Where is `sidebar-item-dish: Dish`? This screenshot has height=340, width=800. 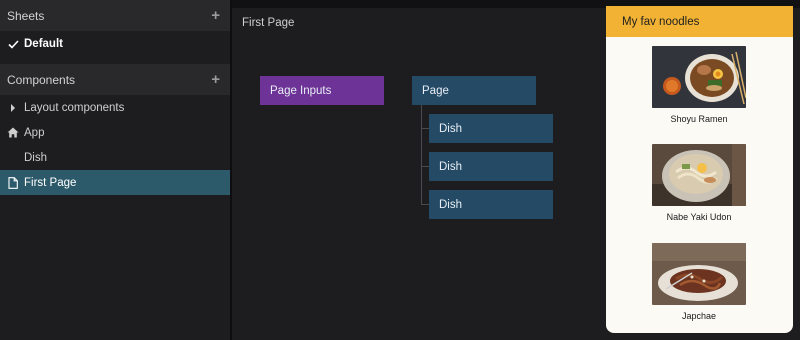
sidebar-item-dish: Dish is located at coordinates (115, 157).